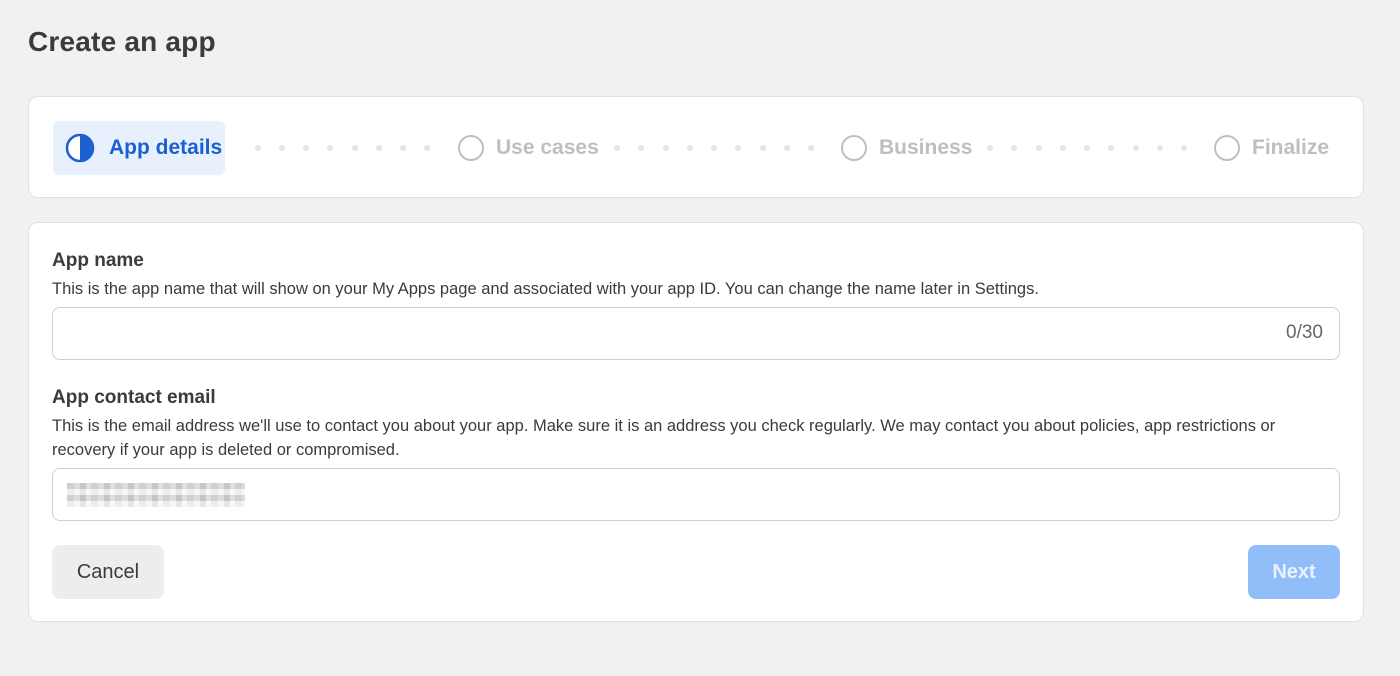 The height and width of the screenshot is (676, 1400). What do you see at coordinates (547, 147) in the screenshot?
I see `step-label: Use cases` at bounding box center [547, 147].